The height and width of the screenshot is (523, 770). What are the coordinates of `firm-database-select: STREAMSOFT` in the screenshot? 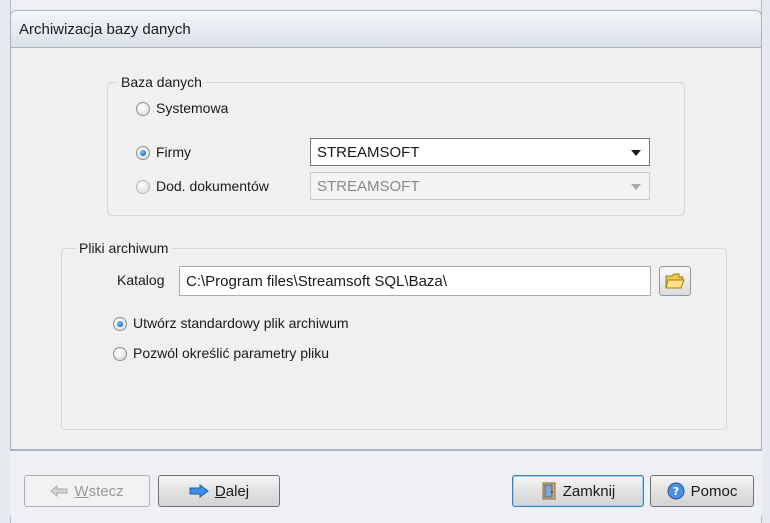 It's located at (480, 152).